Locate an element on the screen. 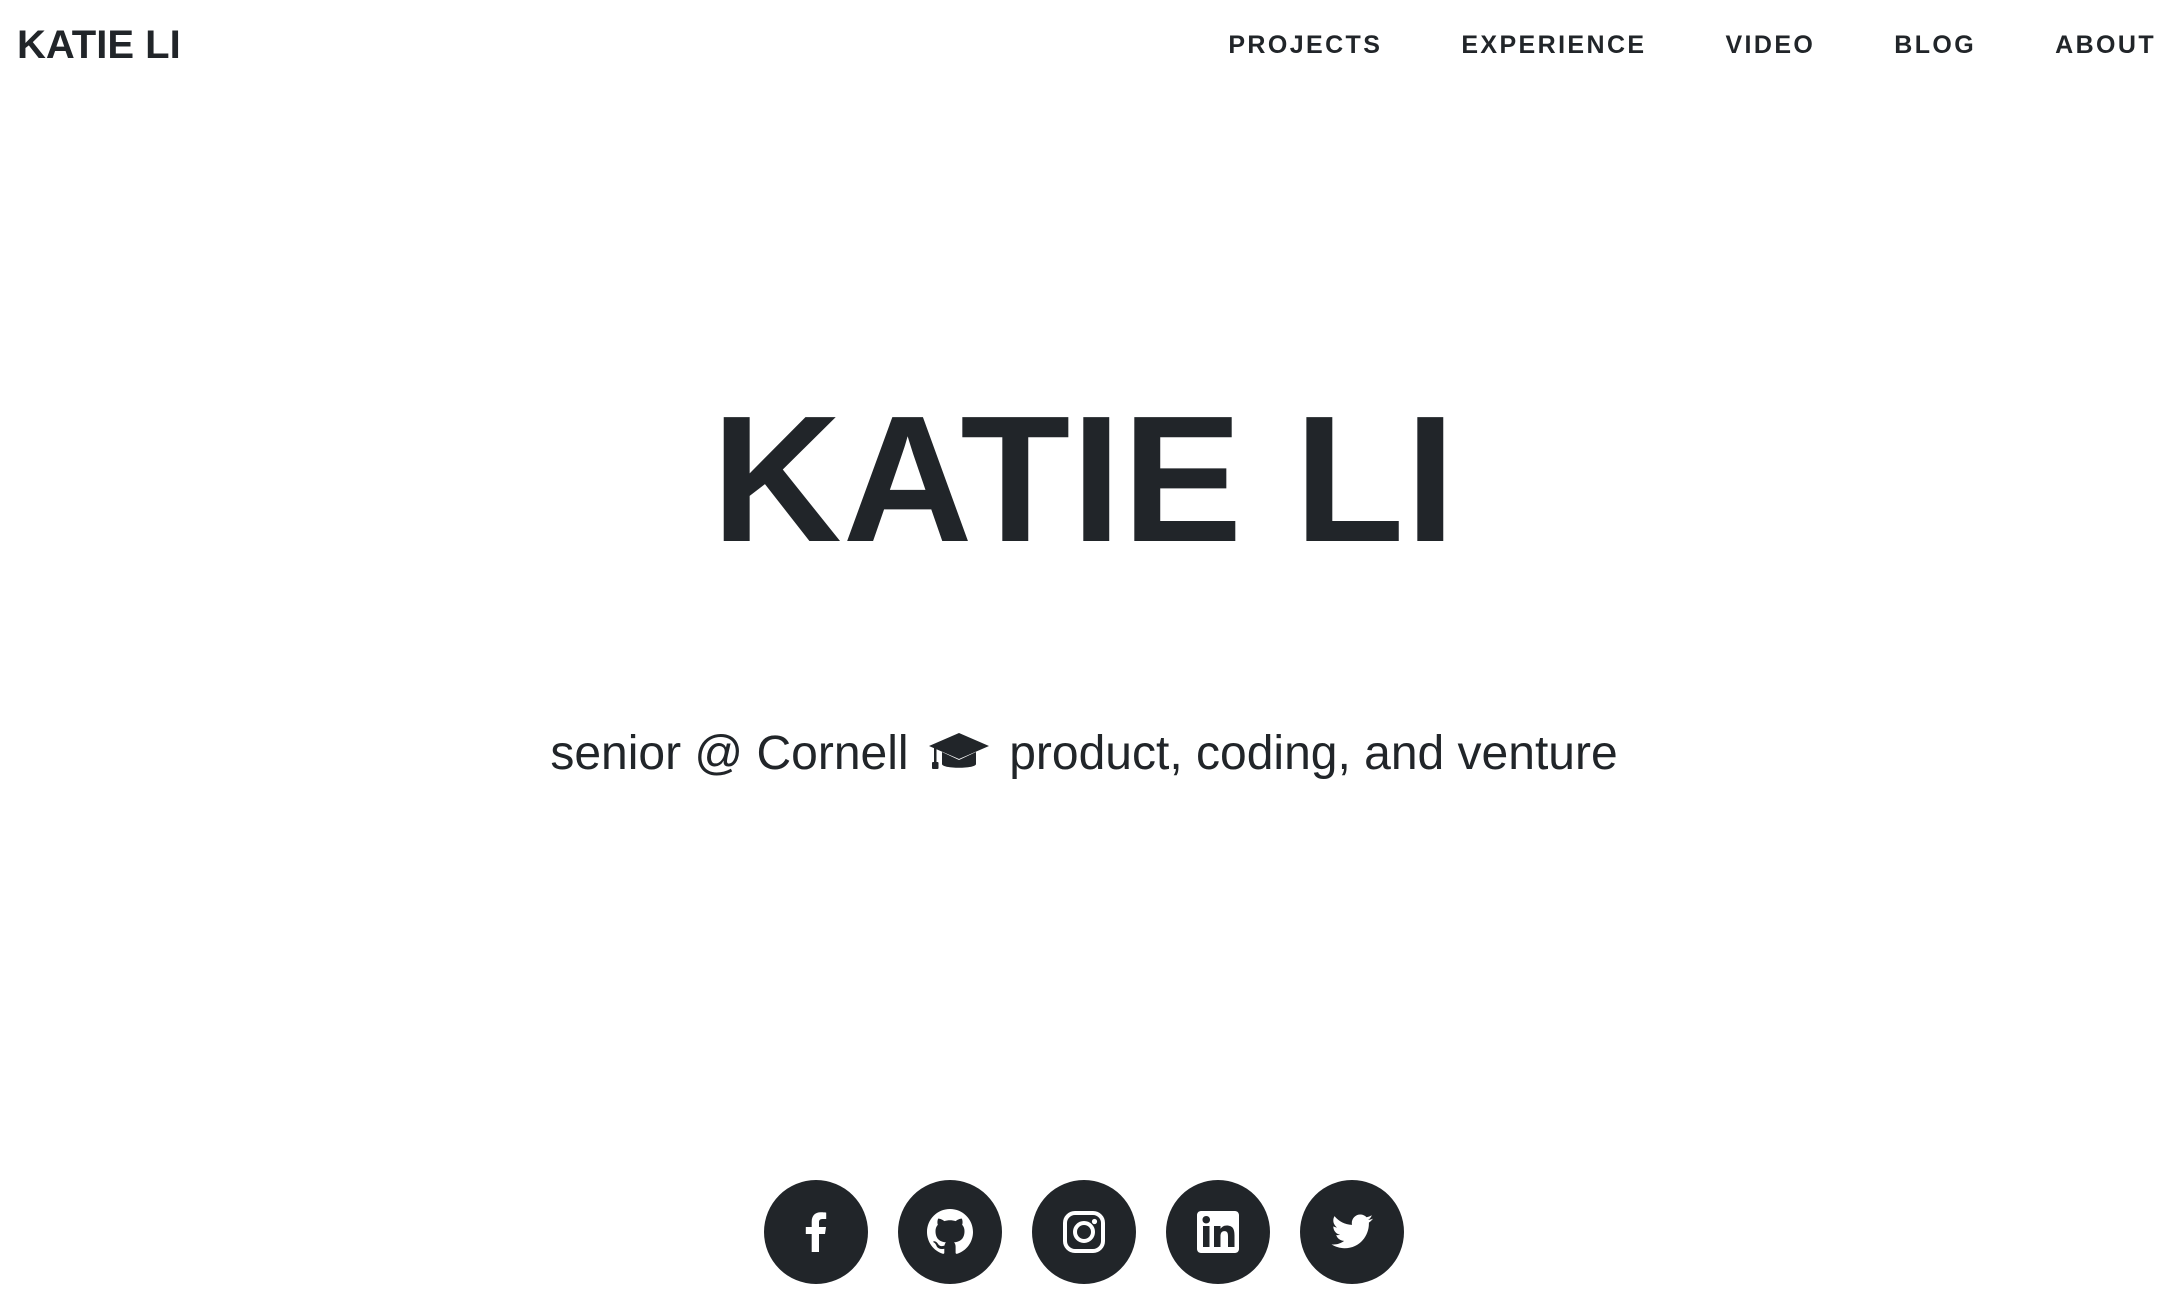 The image size is (2168, 1312). nav-link-experience: EXPERIENCE is located at coordinates (1553, 45).